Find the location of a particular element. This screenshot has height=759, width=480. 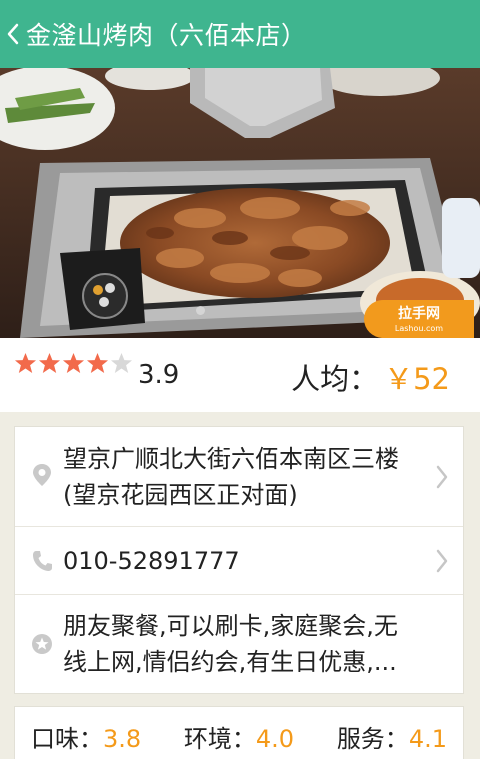

average-price: 人均： ￥52 is located at coordinates (370, 377).